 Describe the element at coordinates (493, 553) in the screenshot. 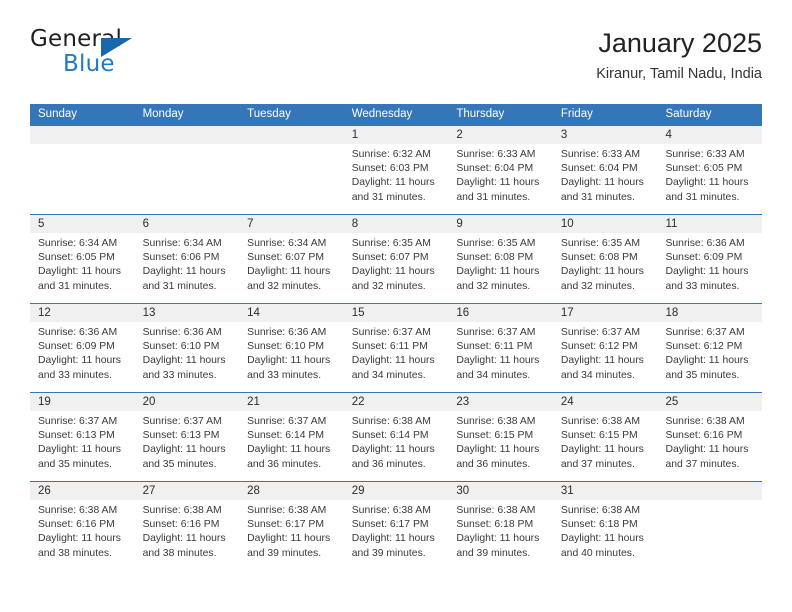

I see `daylight-text-line2: and 39 minutes.` at that location.